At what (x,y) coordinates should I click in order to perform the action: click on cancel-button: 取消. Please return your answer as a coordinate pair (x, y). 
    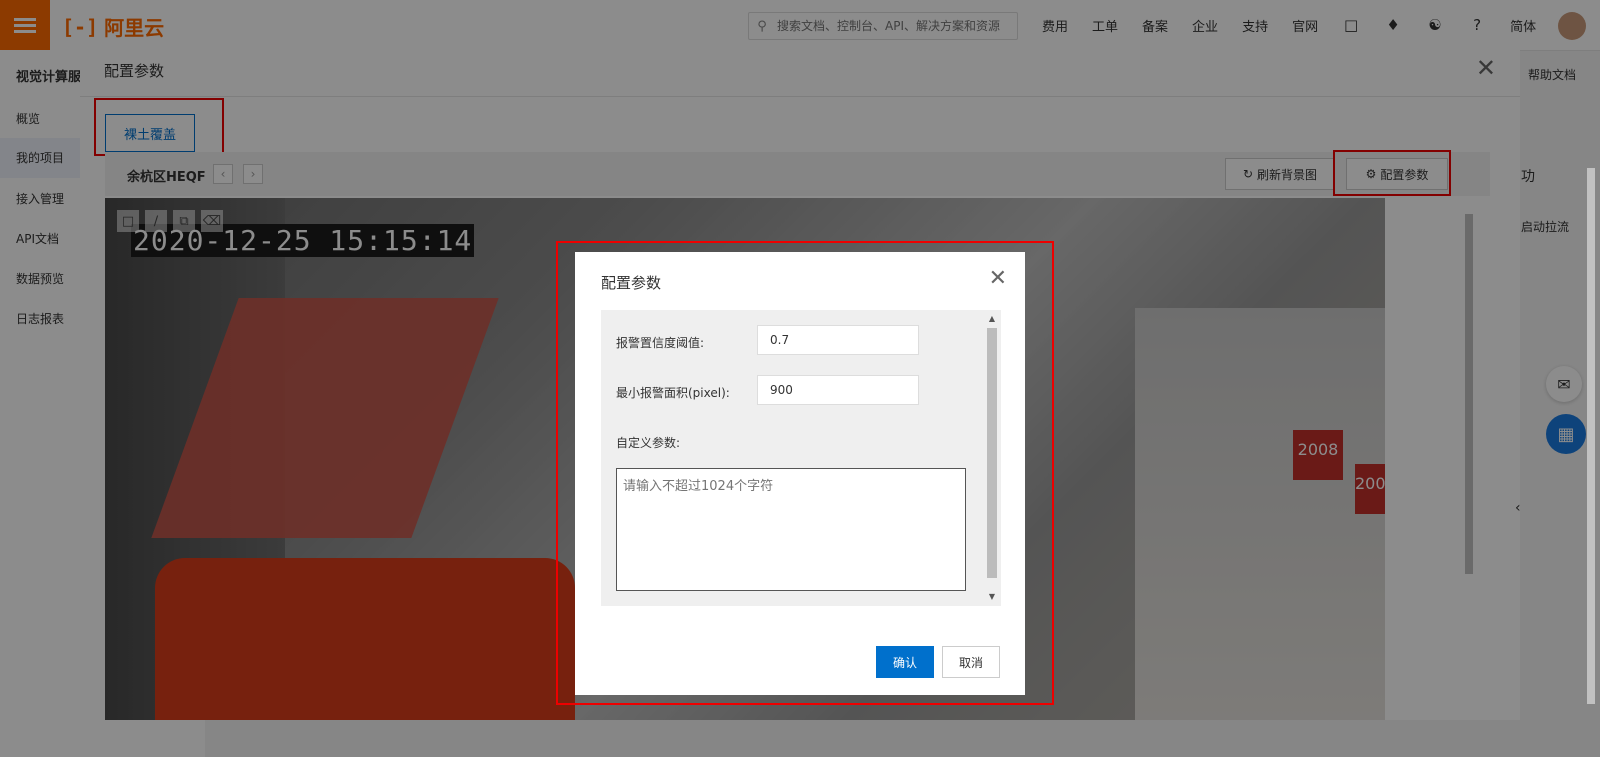
    Looking at the image, I should click on (971, 662).